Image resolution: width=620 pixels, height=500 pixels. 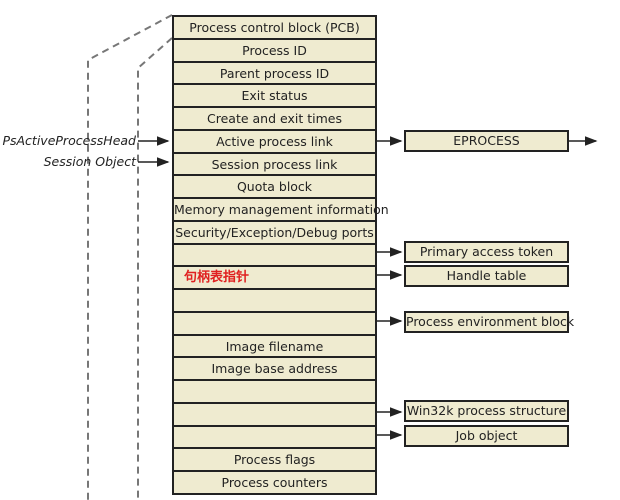 What do you see at coordinates (89, 161) in the screenshot?
I see `session-object-label: Session Object` at bounding box center [89, 161].